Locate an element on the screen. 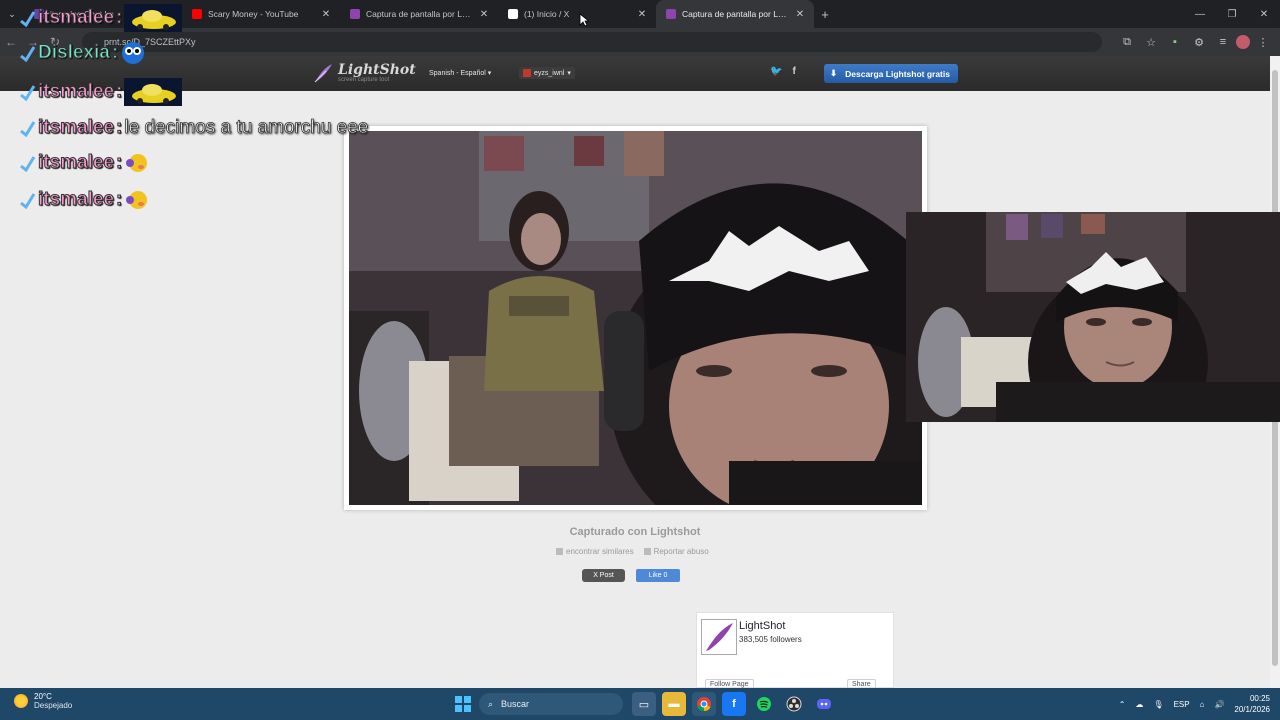  discord-icon is located at coordinates (824, 704).